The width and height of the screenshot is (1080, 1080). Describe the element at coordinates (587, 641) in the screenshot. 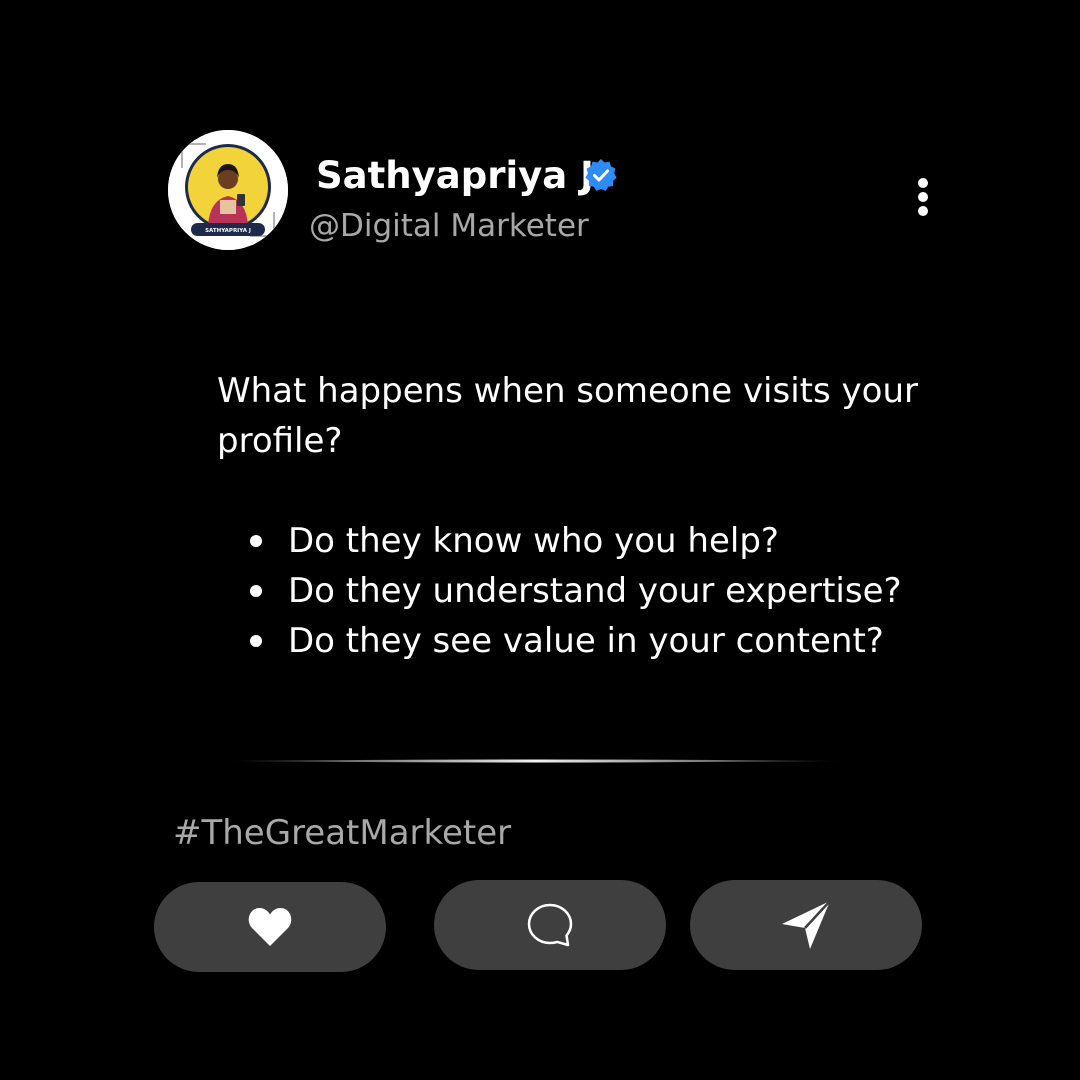

I see `post-bullet: Do they see value in your content?` at that location.